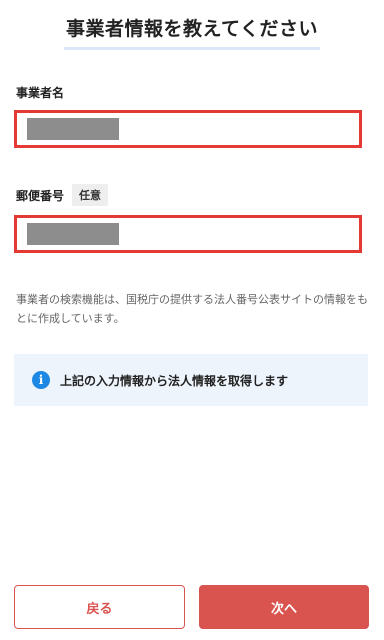  I want to click on postal-code-label-row: 郵便番号 任意, so click(62, 195).